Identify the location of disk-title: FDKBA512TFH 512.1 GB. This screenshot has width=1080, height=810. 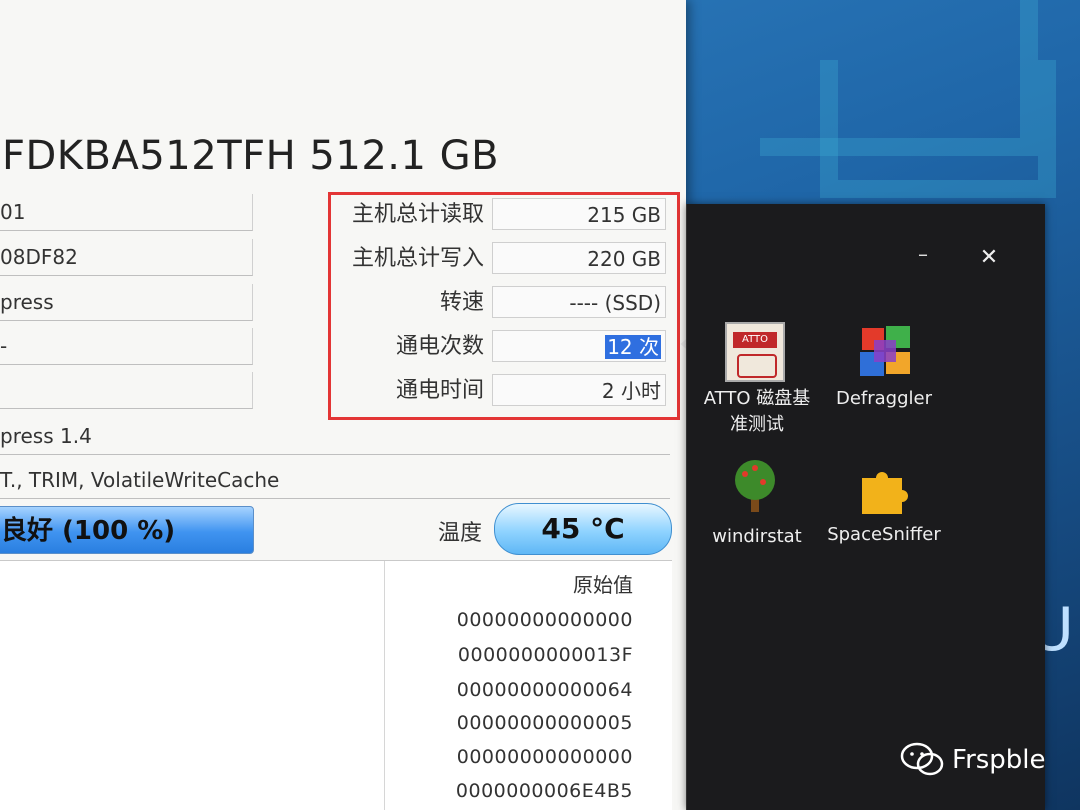
(251, 156).